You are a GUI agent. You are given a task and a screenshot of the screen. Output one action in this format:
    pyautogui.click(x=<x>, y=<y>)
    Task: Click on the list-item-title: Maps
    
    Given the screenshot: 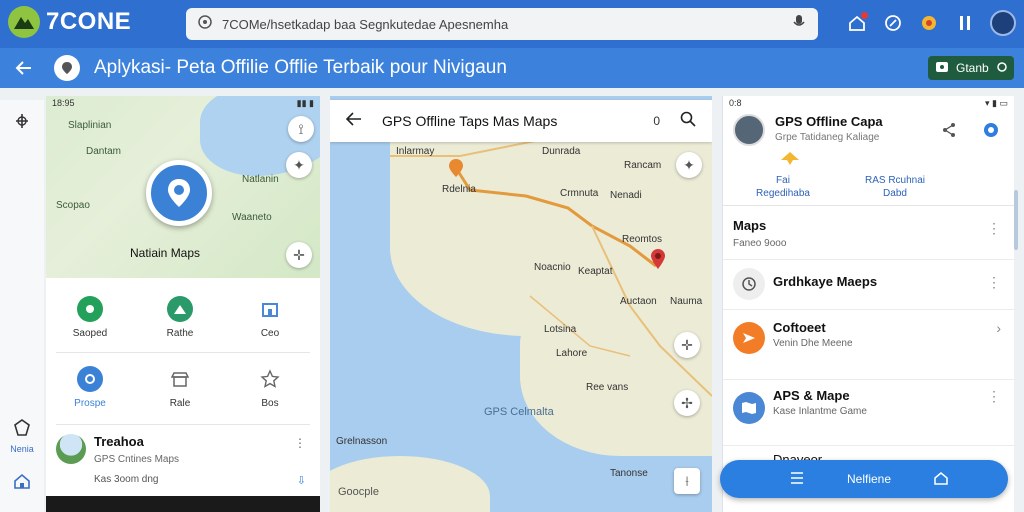 What is the action you would take?
    pyautogui.click(x=750, y=225)
    